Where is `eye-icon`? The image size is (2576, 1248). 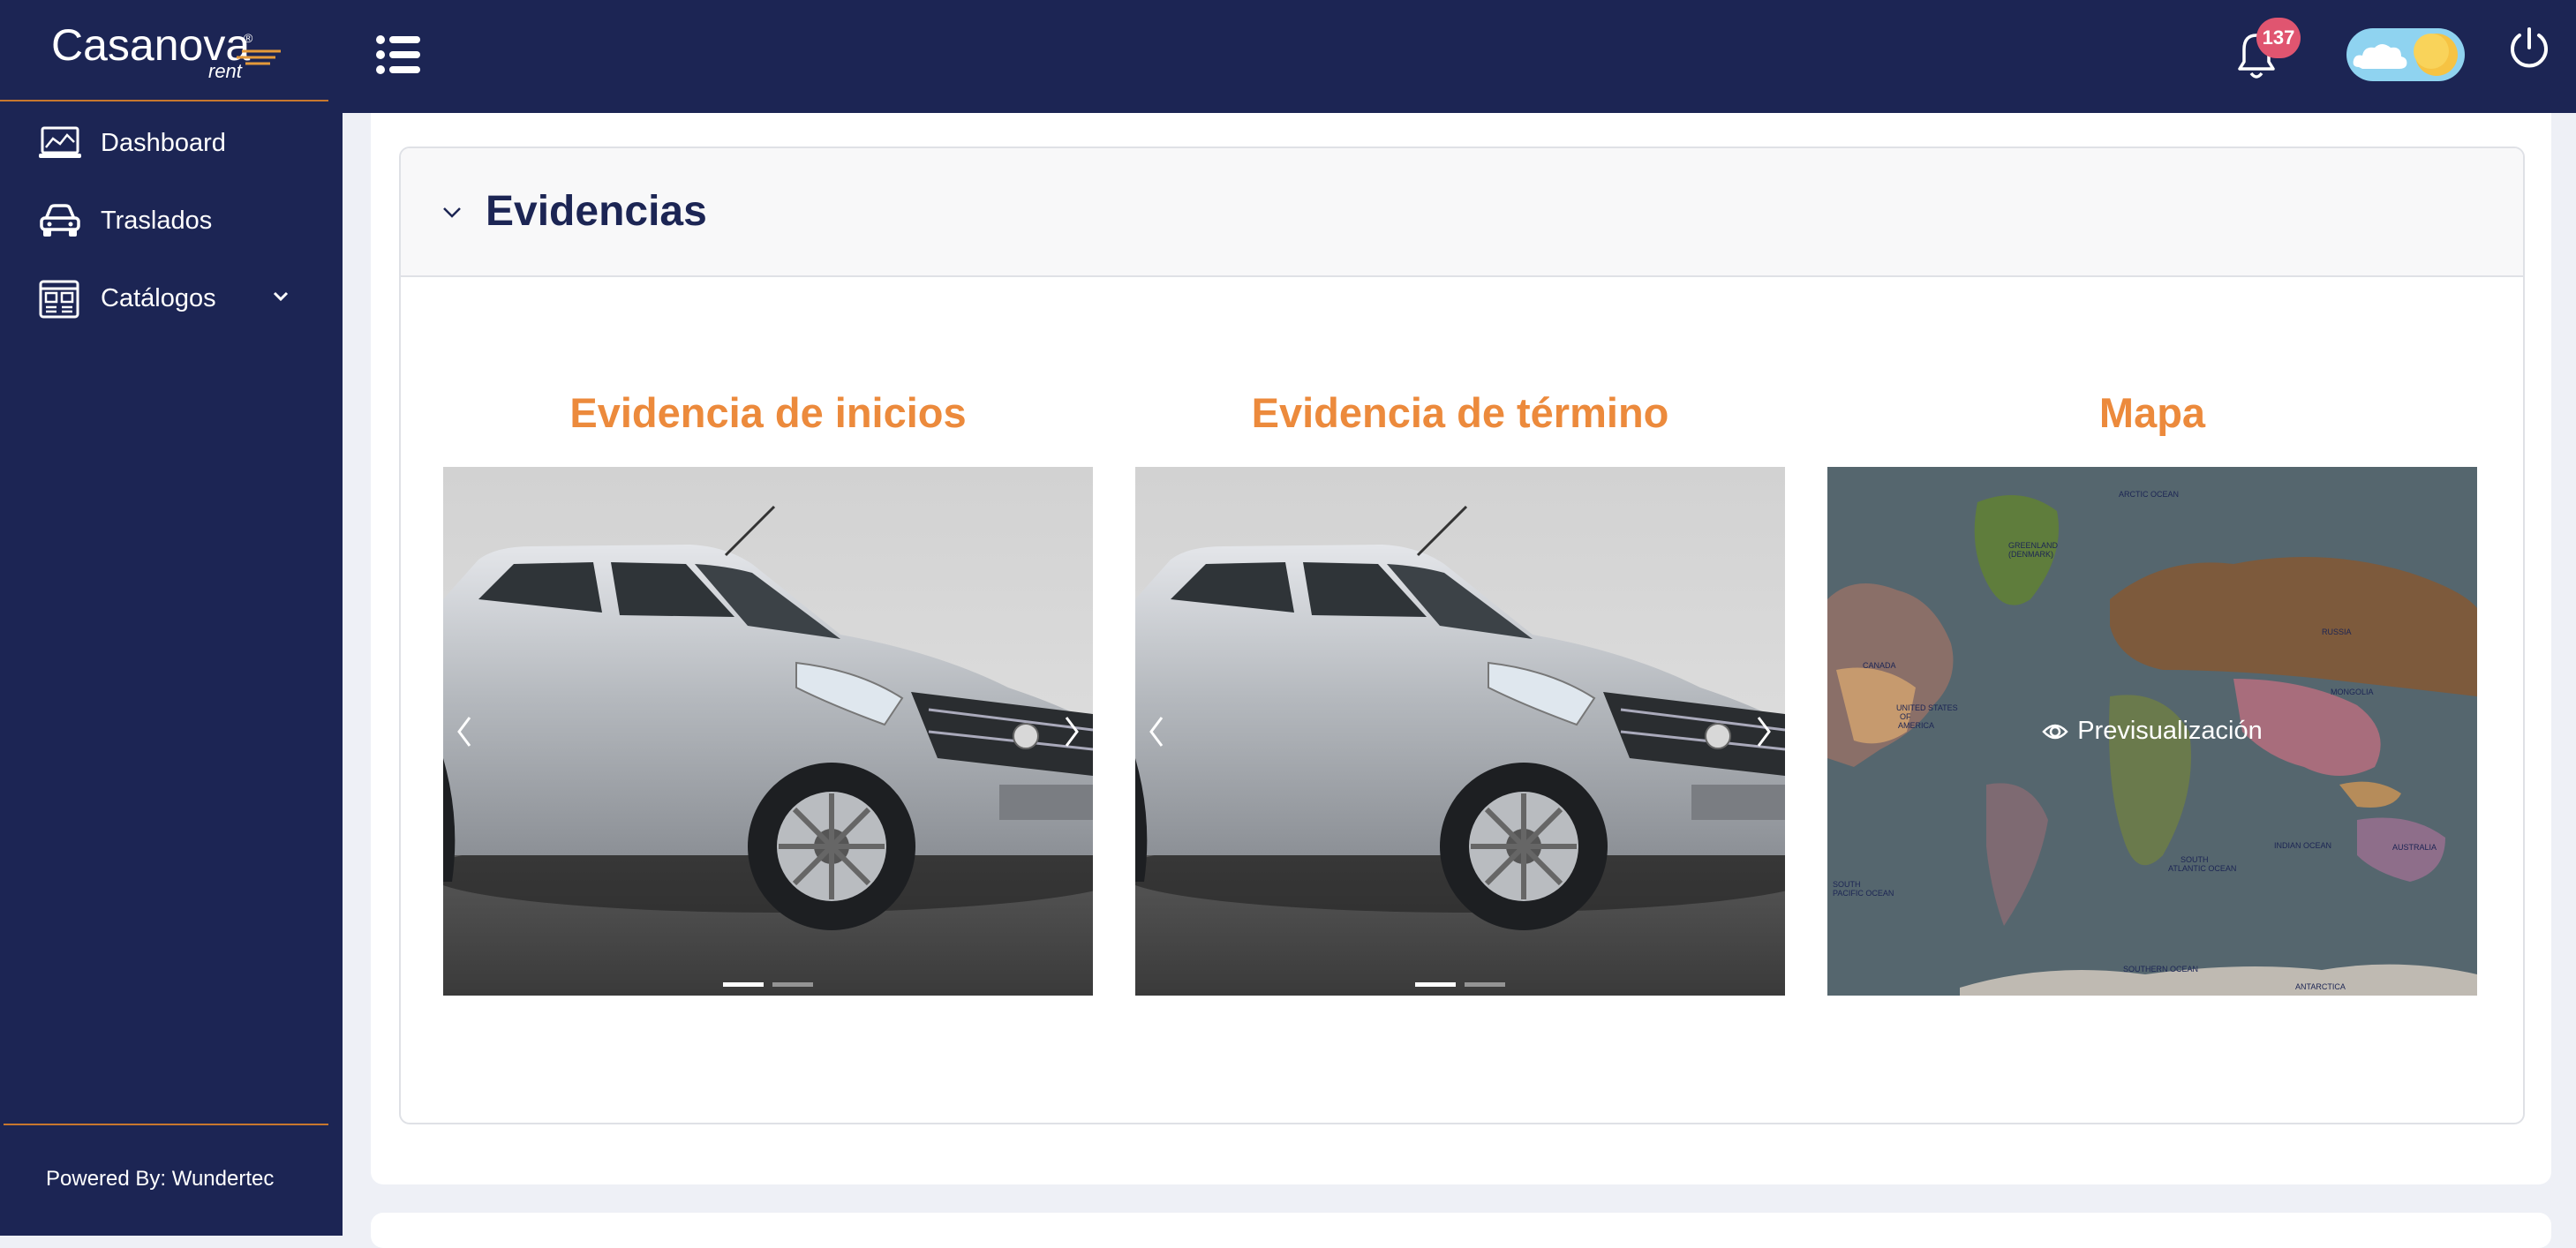
eye-icon is located at coordinates (2055, 731).